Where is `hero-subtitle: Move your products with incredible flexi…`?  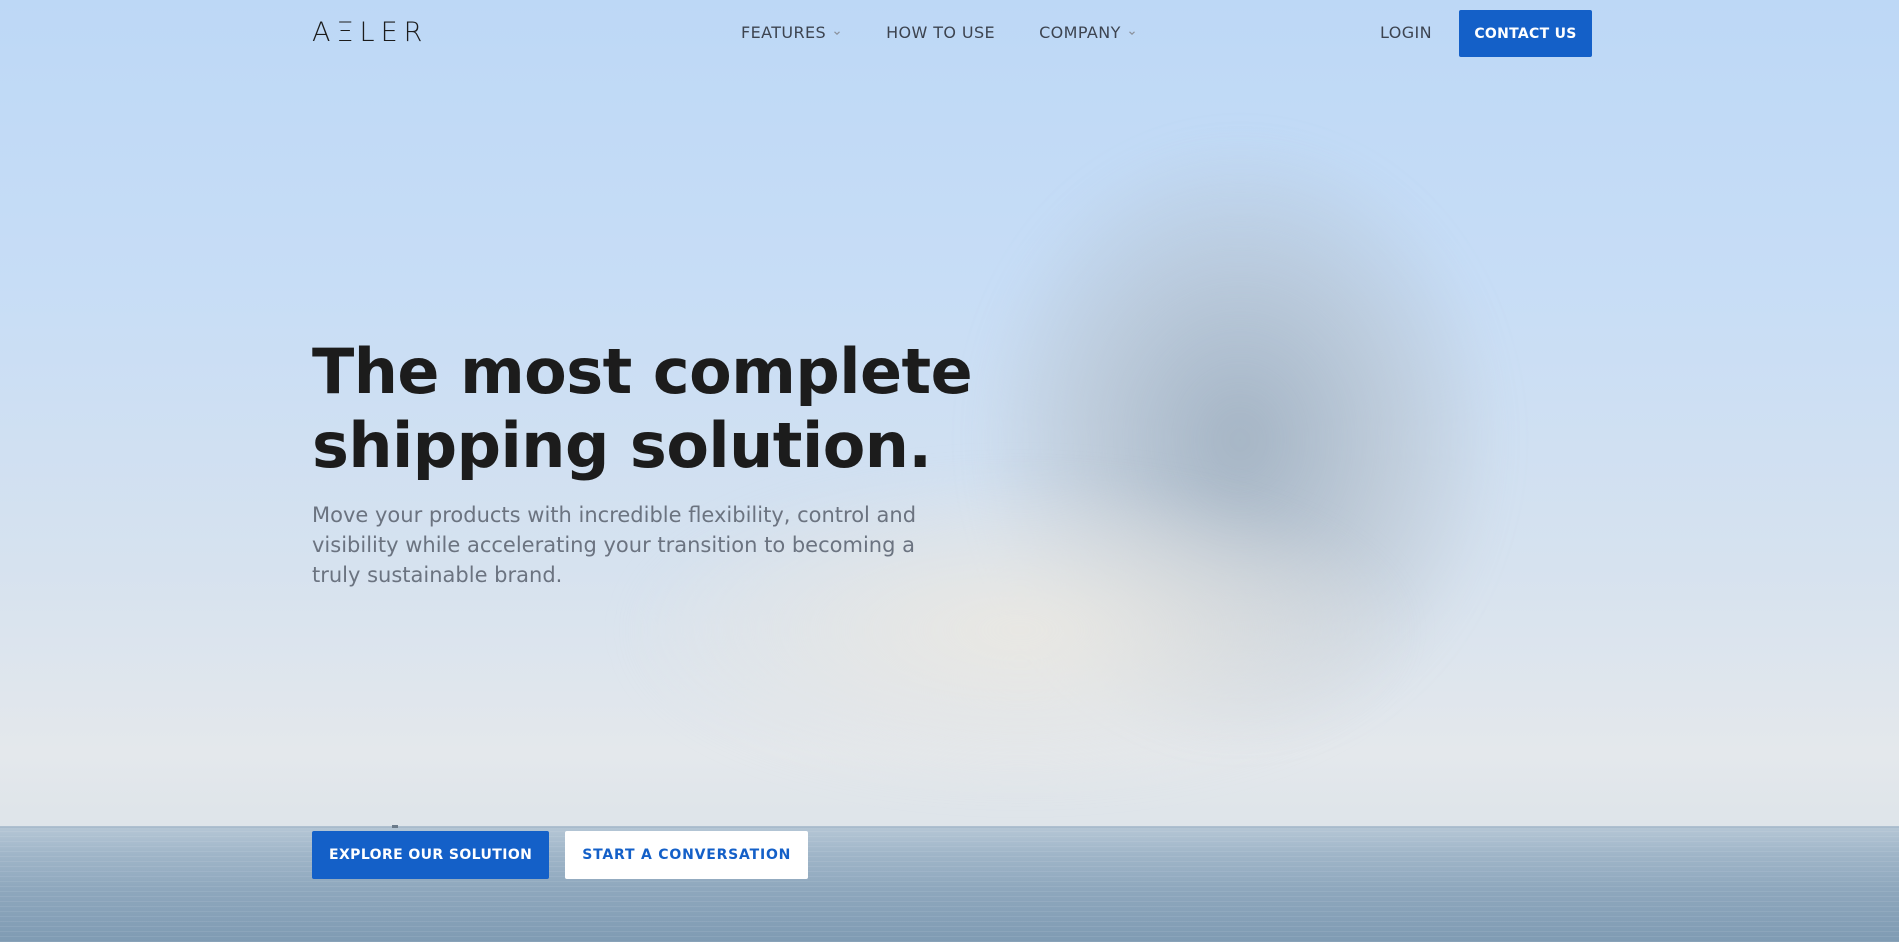
hero-subtitle: Move your products with incredible flexi… is located at coordinates (614, 545).